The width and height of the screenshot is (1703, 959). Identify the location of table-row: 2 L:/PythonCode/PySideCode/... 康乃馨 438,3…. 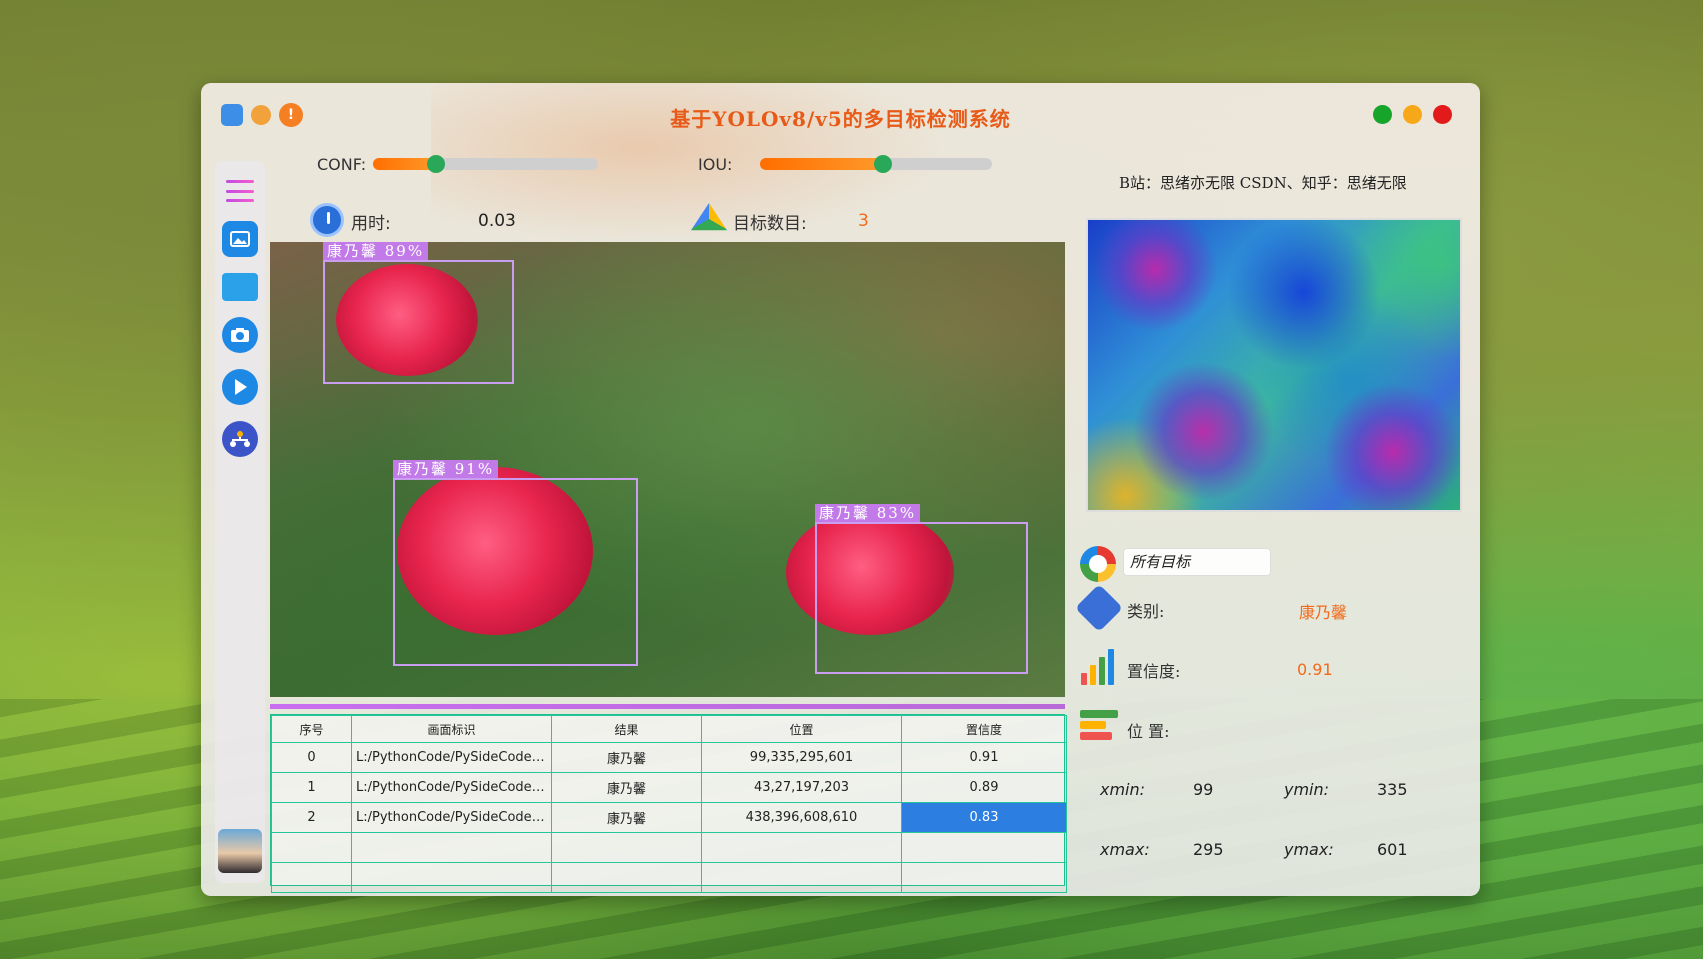
(669, 817).